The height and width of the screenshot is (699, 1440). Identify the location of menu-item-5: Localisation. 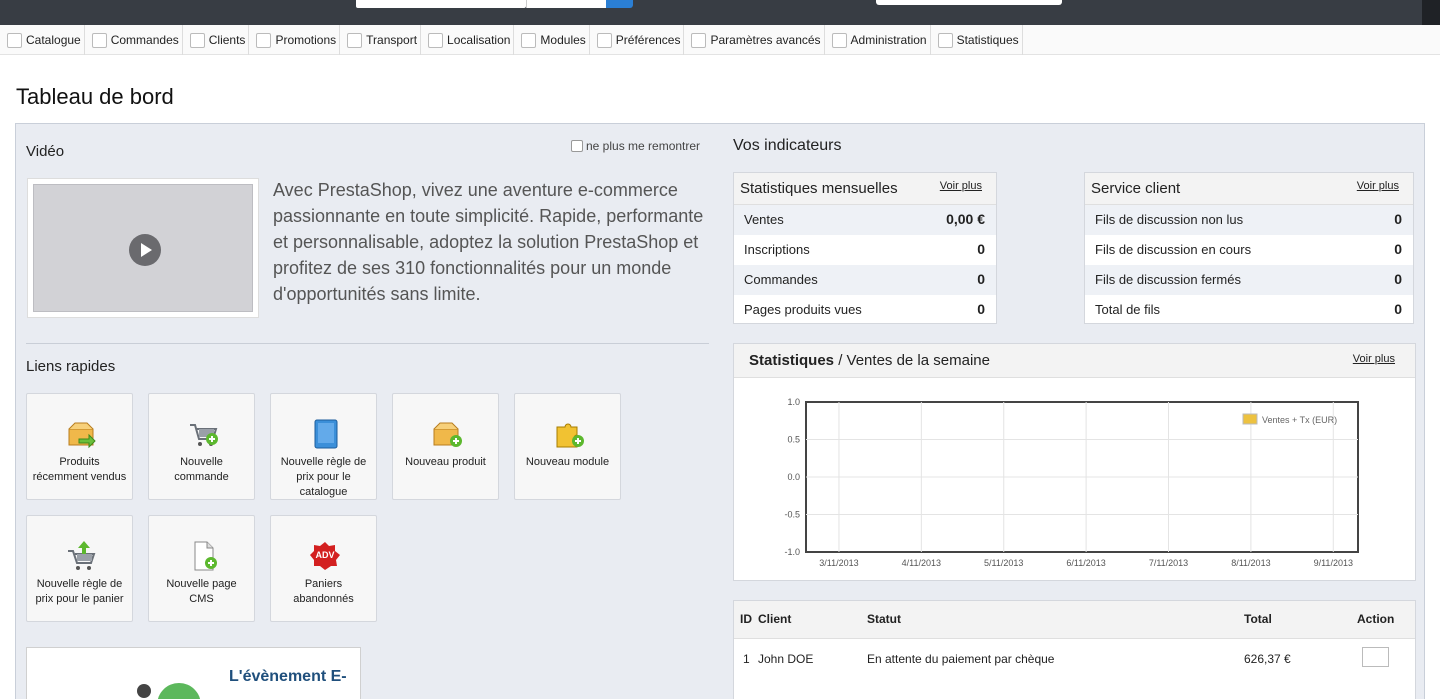
(468, 40).